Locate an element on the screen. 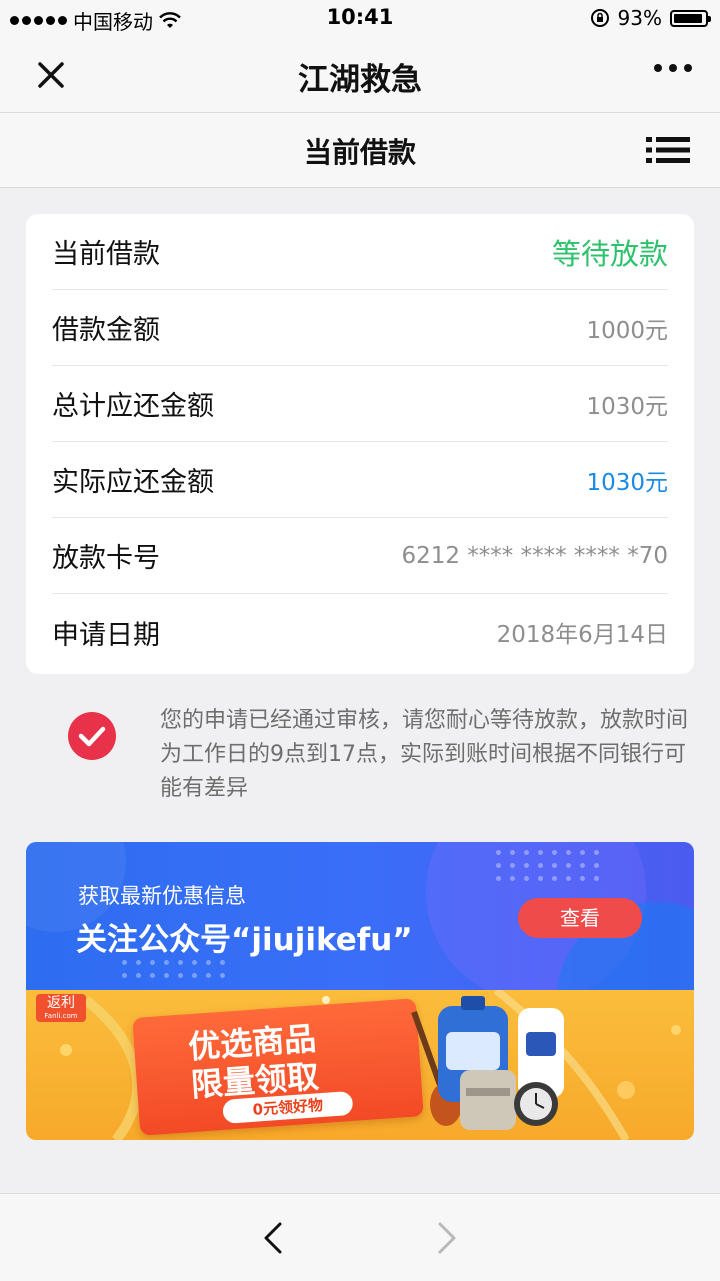 The height and width of the screenshot is (1281, 720). row-total-repay: 总计应还金额 1030元 is located at coordinates (360, 404).